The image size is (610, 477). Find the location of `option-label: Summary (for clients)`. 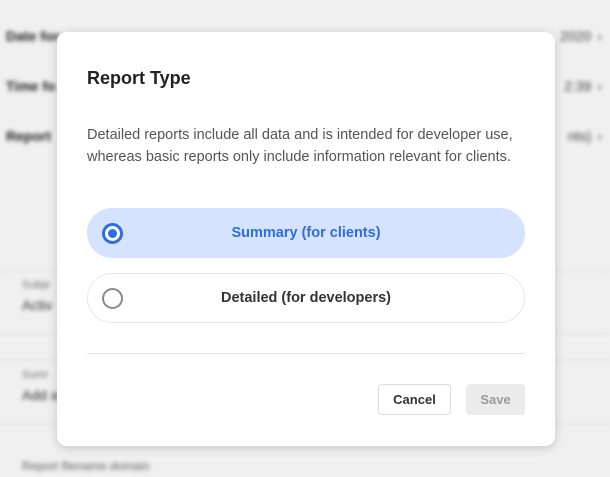

option-label: Summary (for clients) is located at coordinates (306, 233).